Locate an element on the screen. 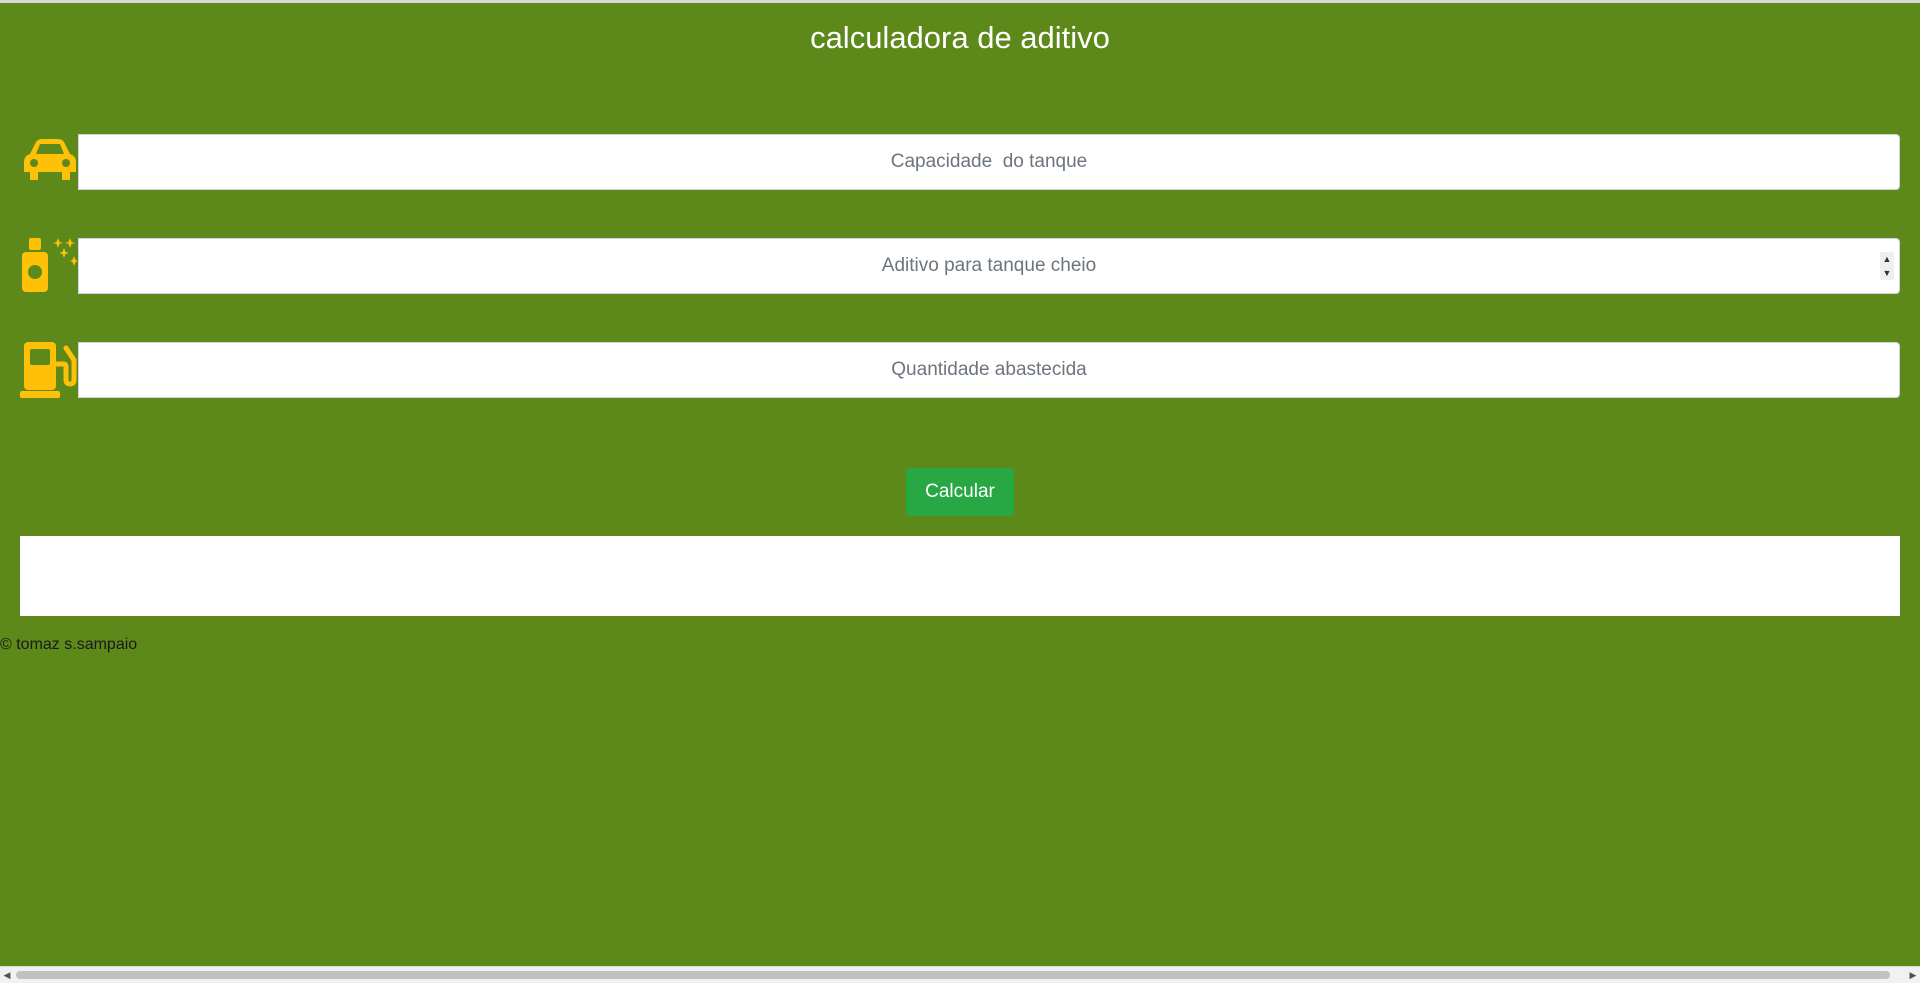 The width and height of the screenshot is (1920, 983). additive-bottle-icon is located at coordinates (49, 266).